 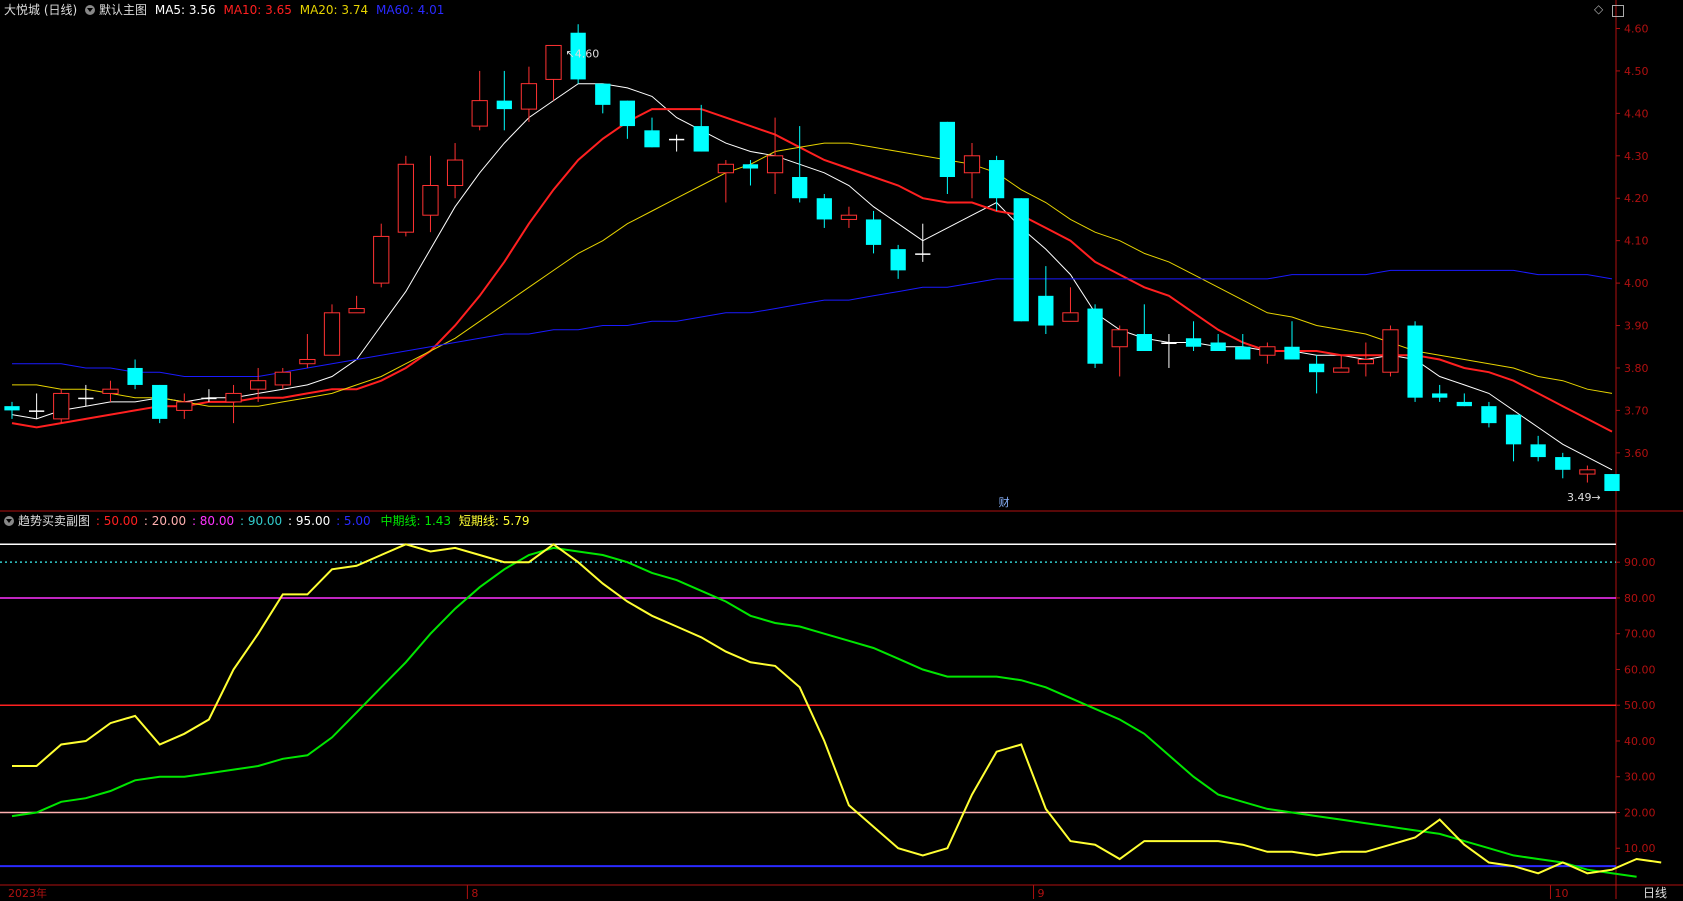 What do you see at coordinates (1636, 410) in the screenshot?
I see `main-y-tick-label: 3.70` at bounding box center [1636, 410].